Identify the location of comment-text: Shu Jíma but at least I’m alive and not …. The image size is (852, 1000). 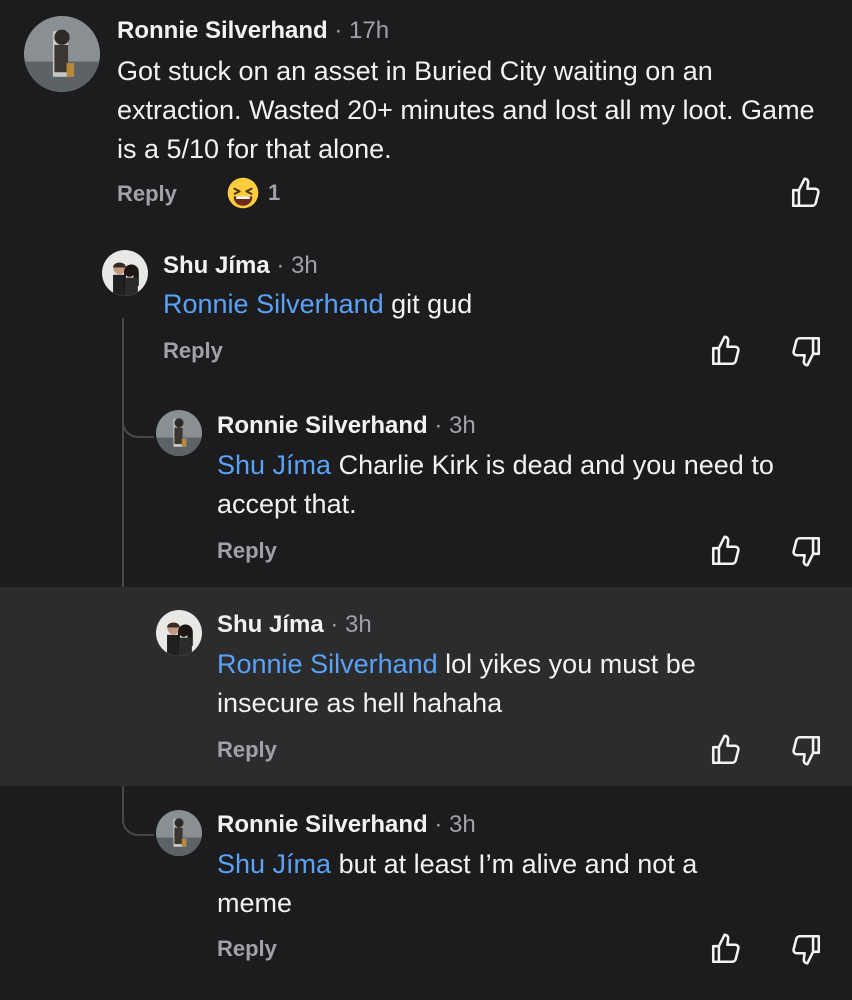
(497, 884).